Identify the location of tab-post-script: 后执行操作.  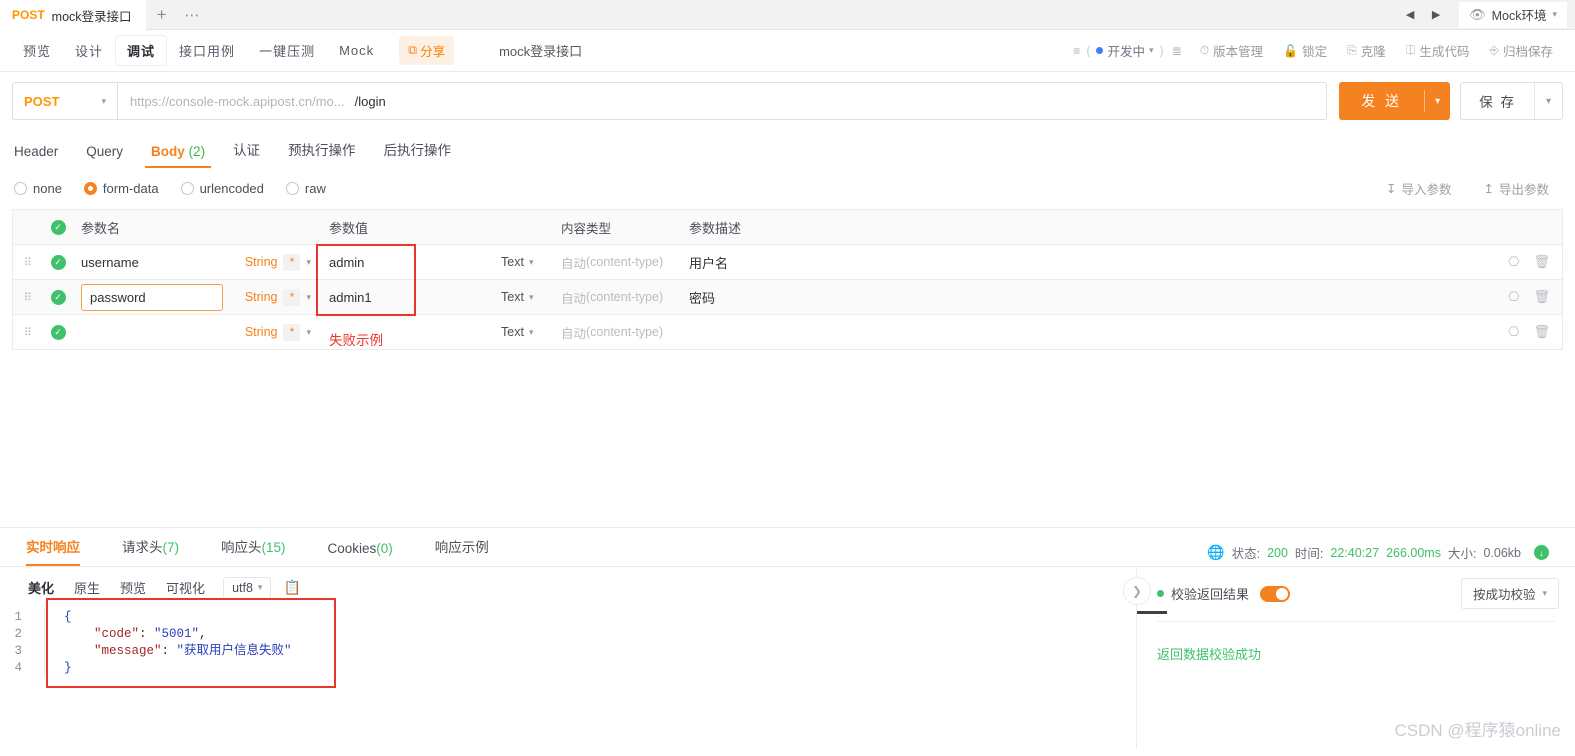
(418, 150).